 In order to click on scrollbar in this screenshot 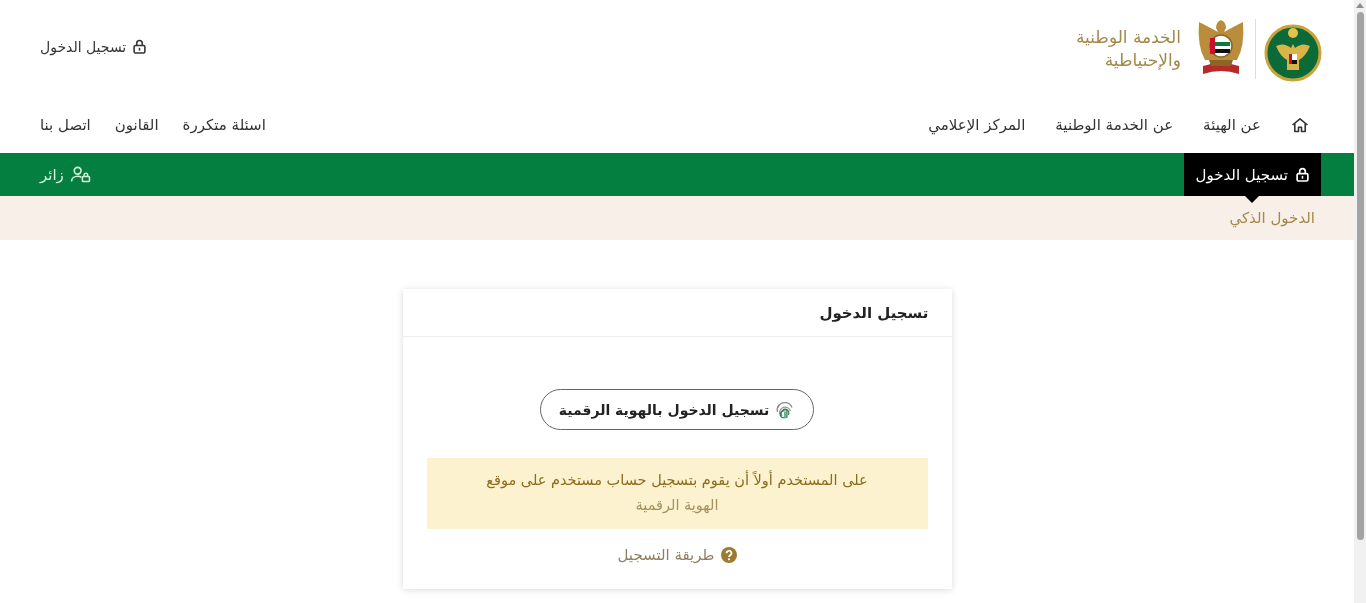, I will do `click(1360, 301)`.